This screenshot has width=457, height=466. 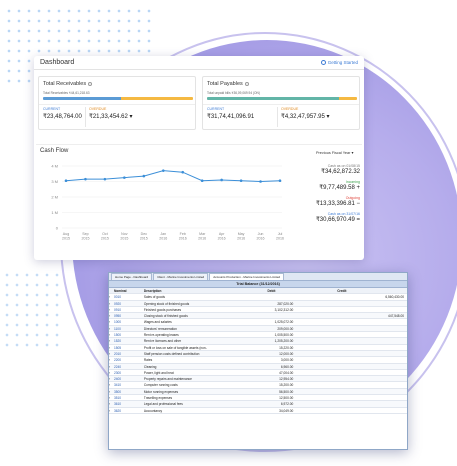 I want to click on tab-client: Client - Marine Investments Limited, so click(x=181, y=276).